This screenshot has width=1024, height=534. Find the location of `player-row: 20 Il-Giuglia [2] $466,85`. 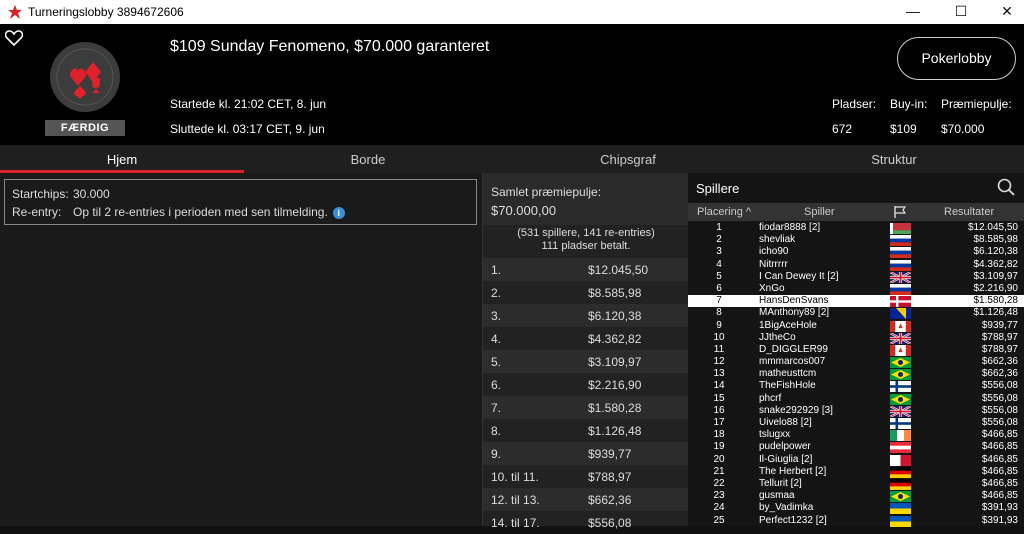

player-row: 20 Il-Giuglia [2] $466,85 is located at coordinates (856, 460).